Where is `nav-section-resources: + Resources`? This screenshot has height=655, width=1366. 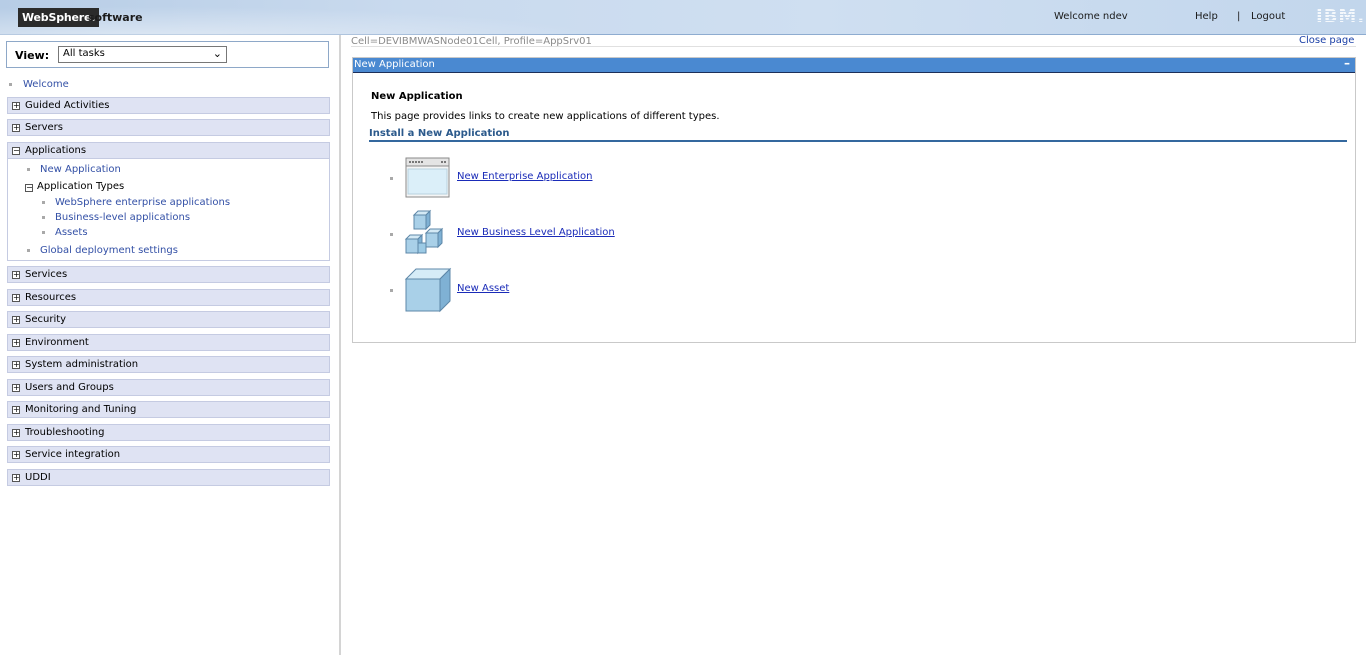
nav-section-resources: + Resources is located at coordinates (168, 297).